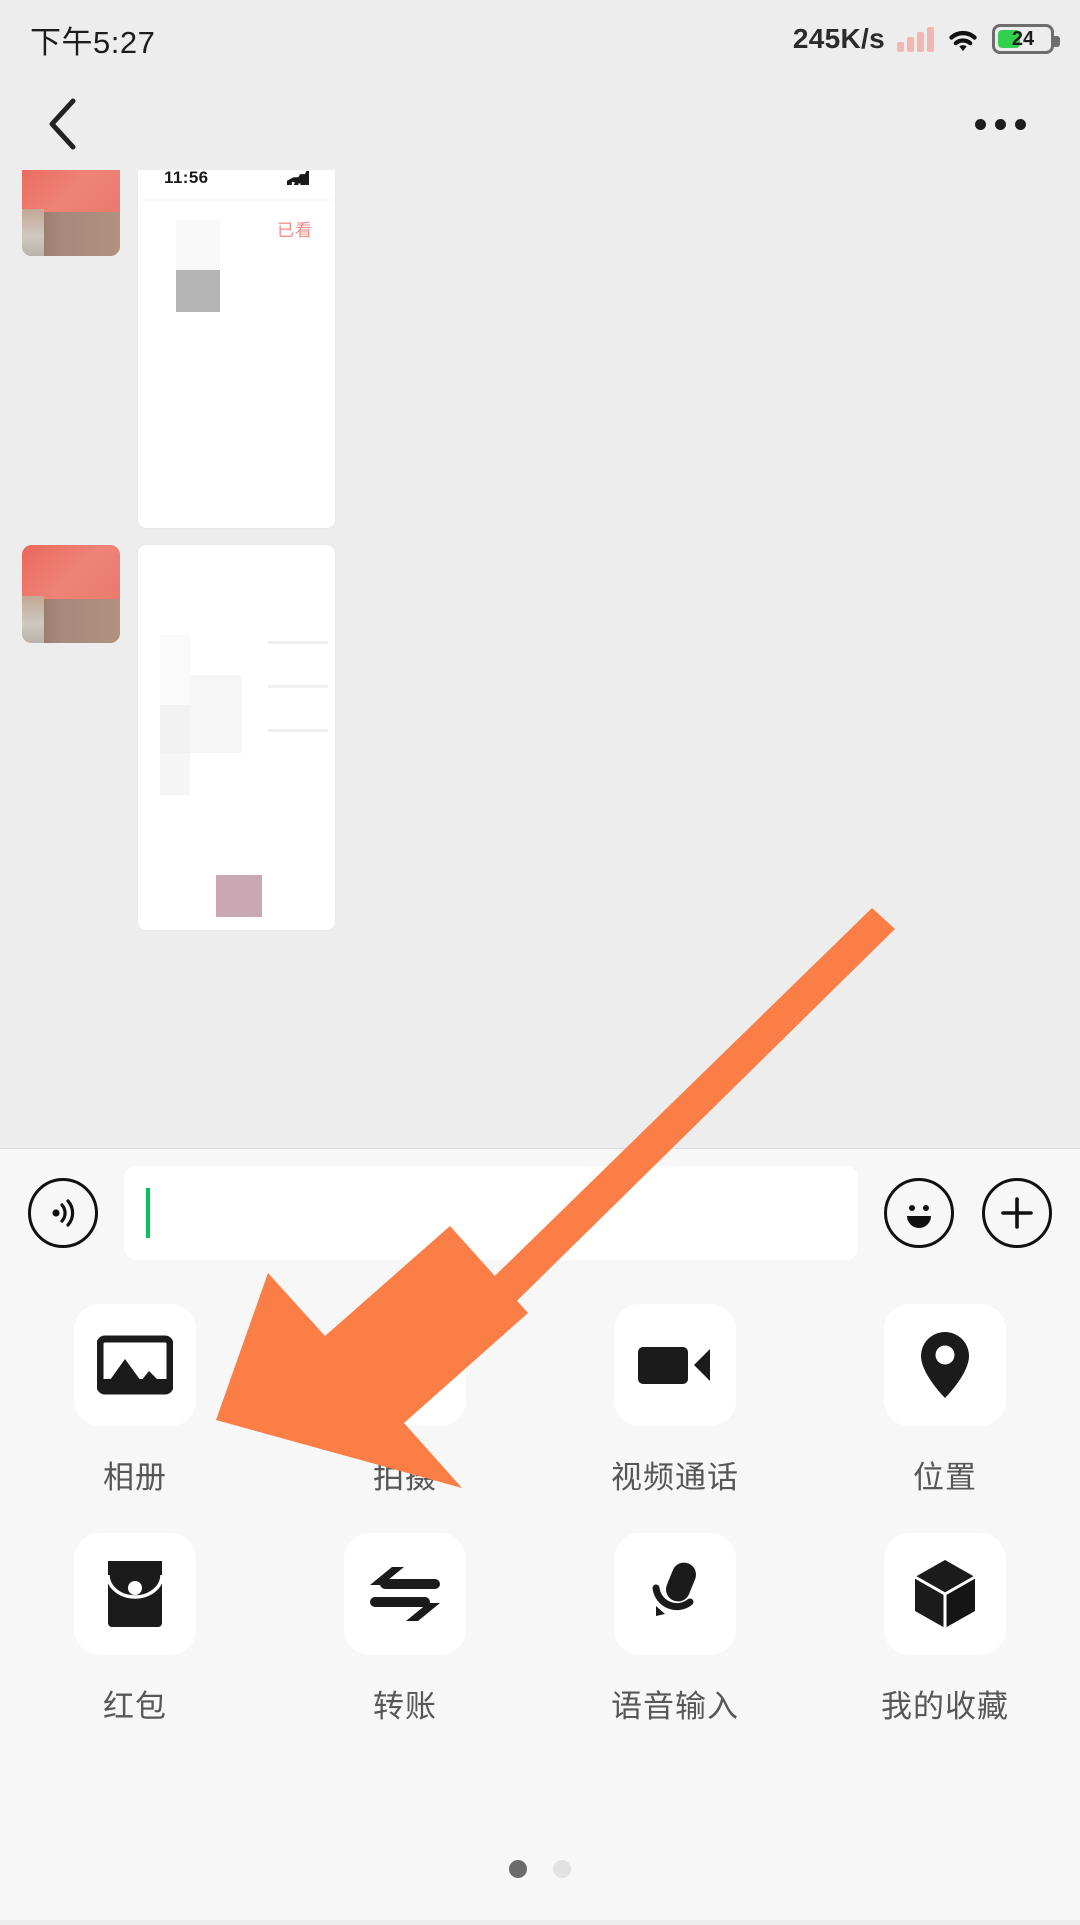  What do you see at coordinates (491, 1212) in the screenshot?
I see `message-input-field` at bounding box center [491, 1212].